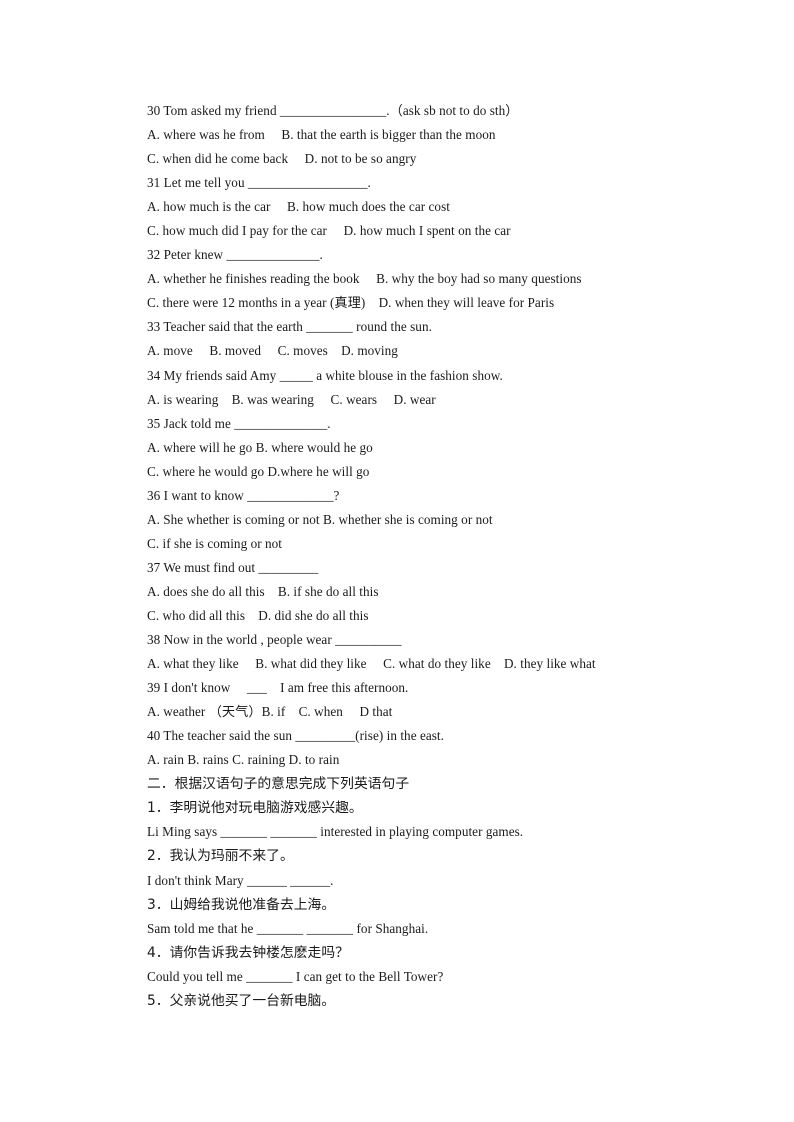 This screenshot has height=1122, width=794. What do you see at coordinates (243, 495) in the screenshot?
I see `text-line-q36-stem: 36 I want to know _____________?` at bounding box center [243, 495].